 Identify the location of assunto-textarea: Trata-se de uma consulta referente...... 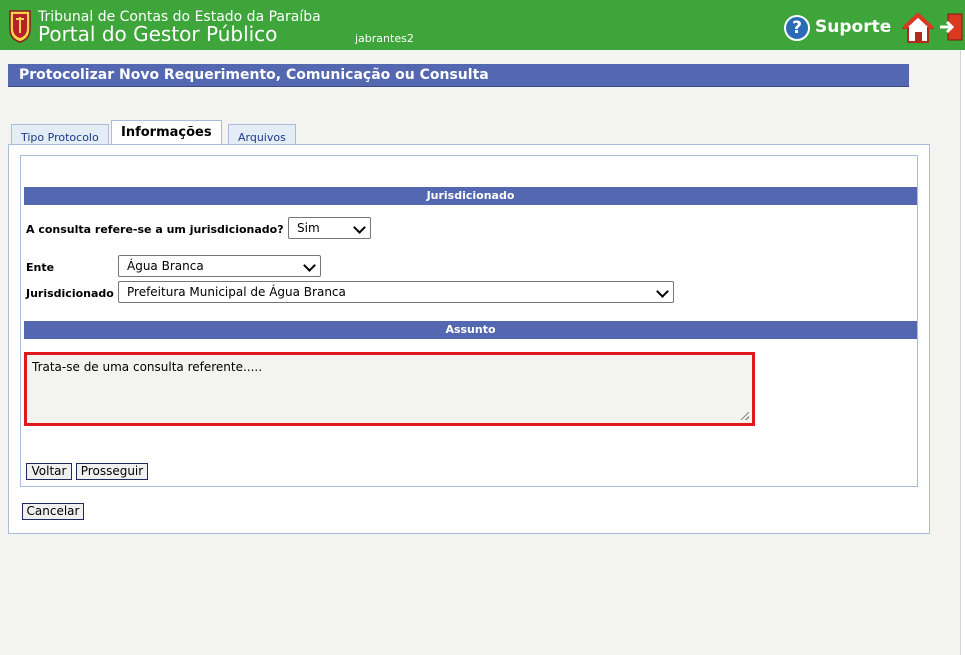
(389, 389).